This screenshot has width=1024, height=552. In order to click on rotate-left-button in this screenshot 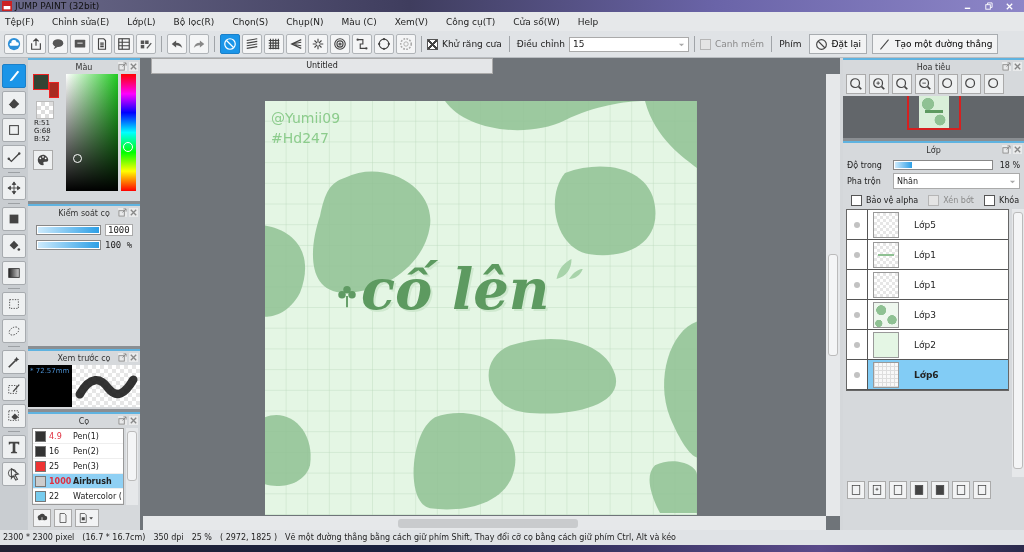, I will do `click(948, 84)`.